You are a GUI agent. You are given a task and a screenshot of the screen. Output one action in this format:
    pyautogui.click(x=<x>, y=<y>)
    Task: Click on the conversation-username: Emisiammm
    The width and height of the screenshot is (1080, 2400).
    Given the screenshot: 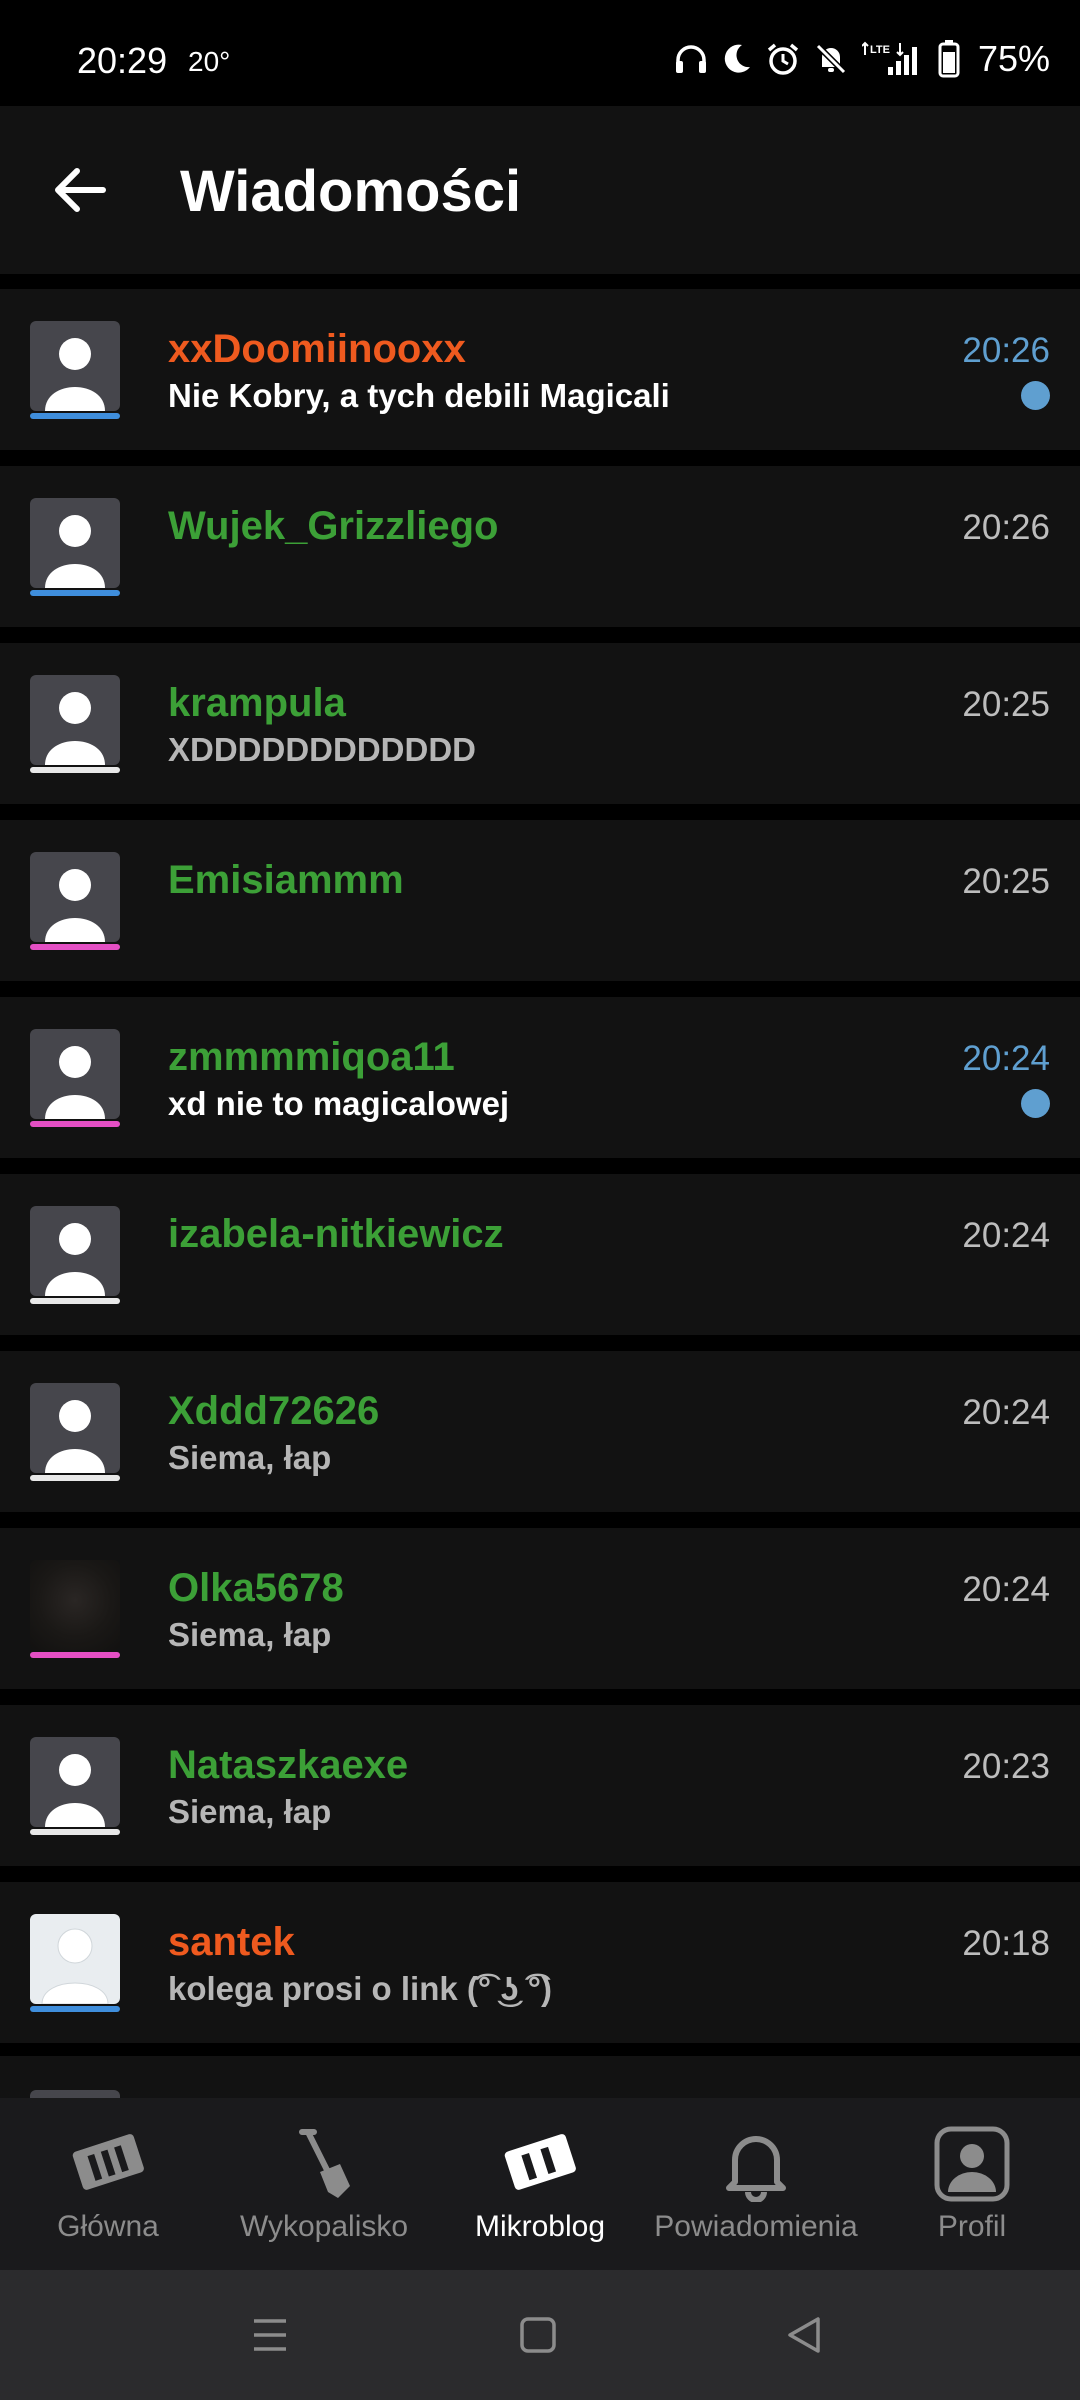 What is the action you would take?
    pyautogui.click(x=286, y=880)
    